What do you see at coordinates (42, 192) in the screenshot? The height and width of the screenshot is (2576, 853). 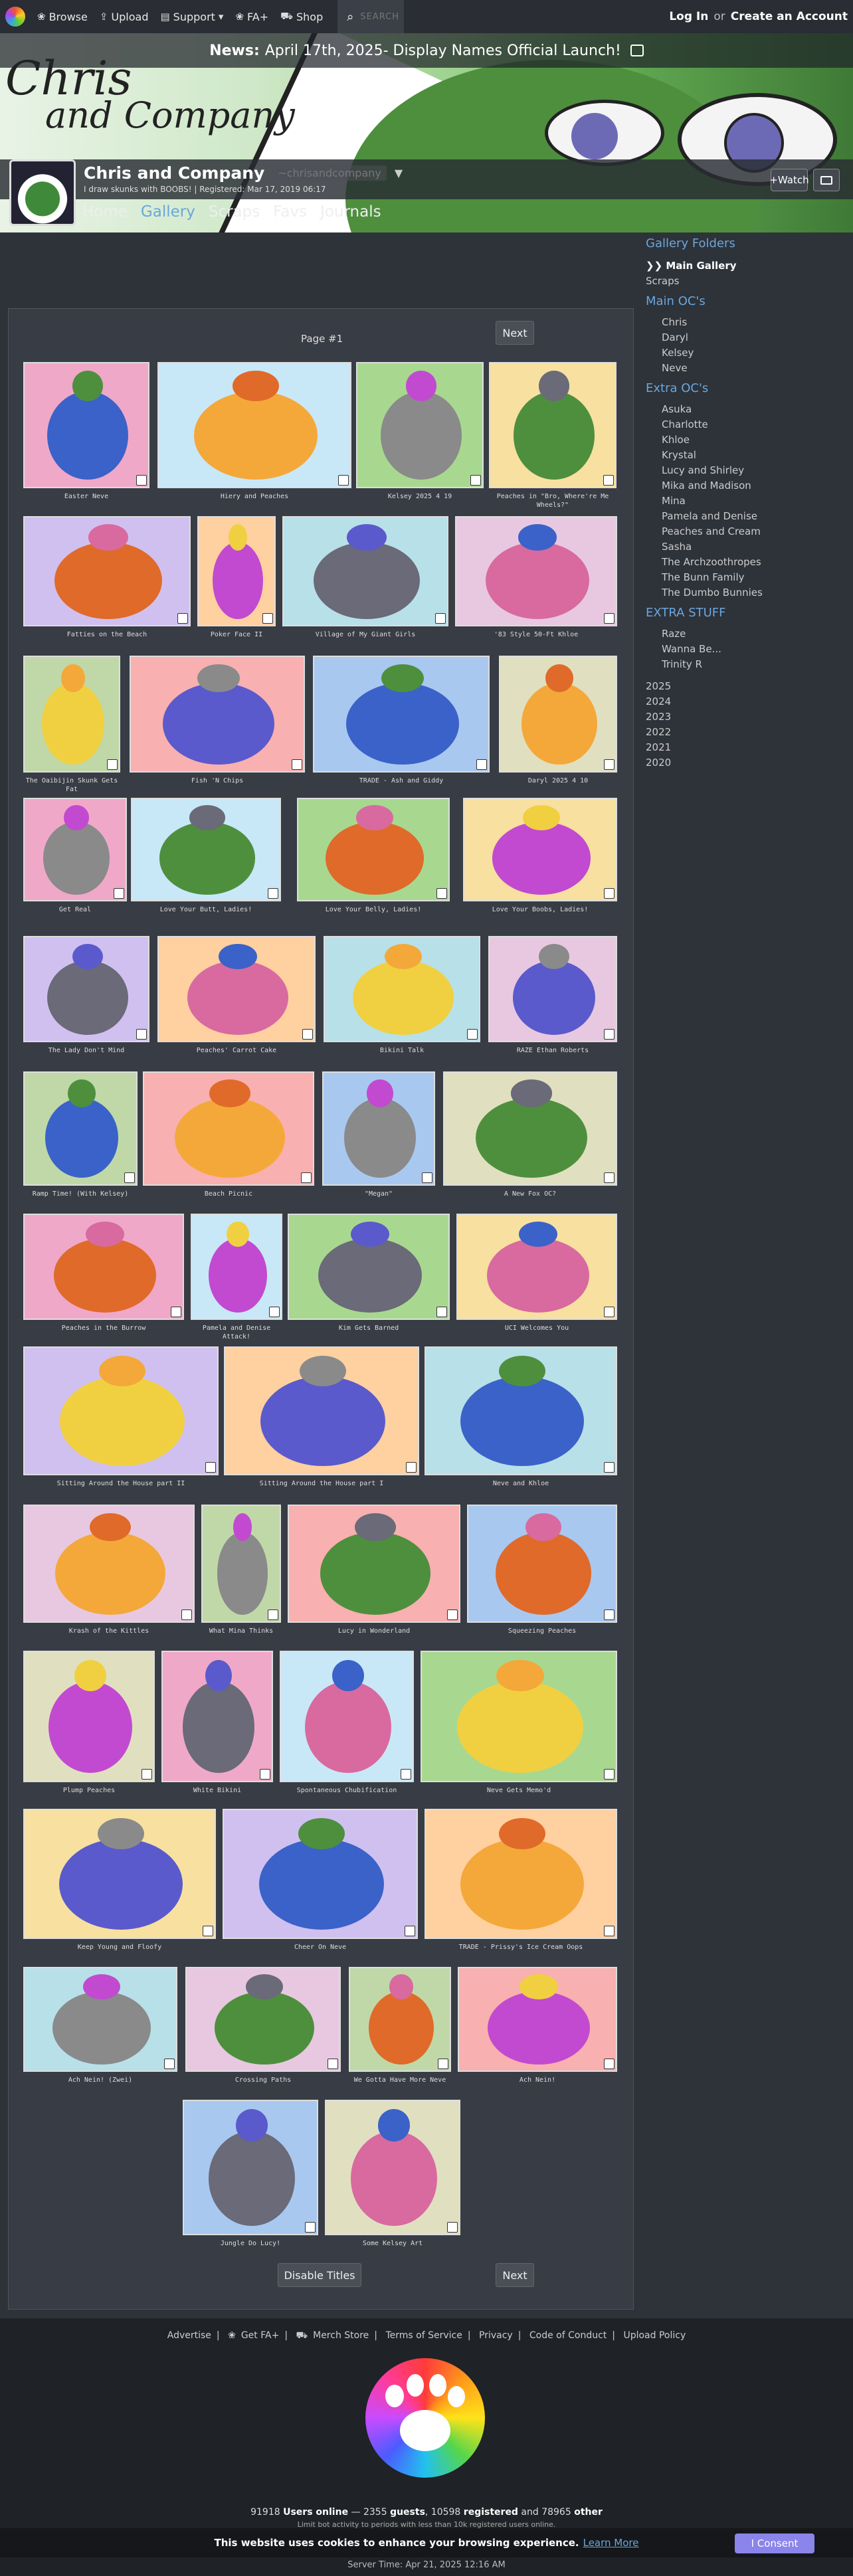 I see `avatar` at bounding box center [42, 192].